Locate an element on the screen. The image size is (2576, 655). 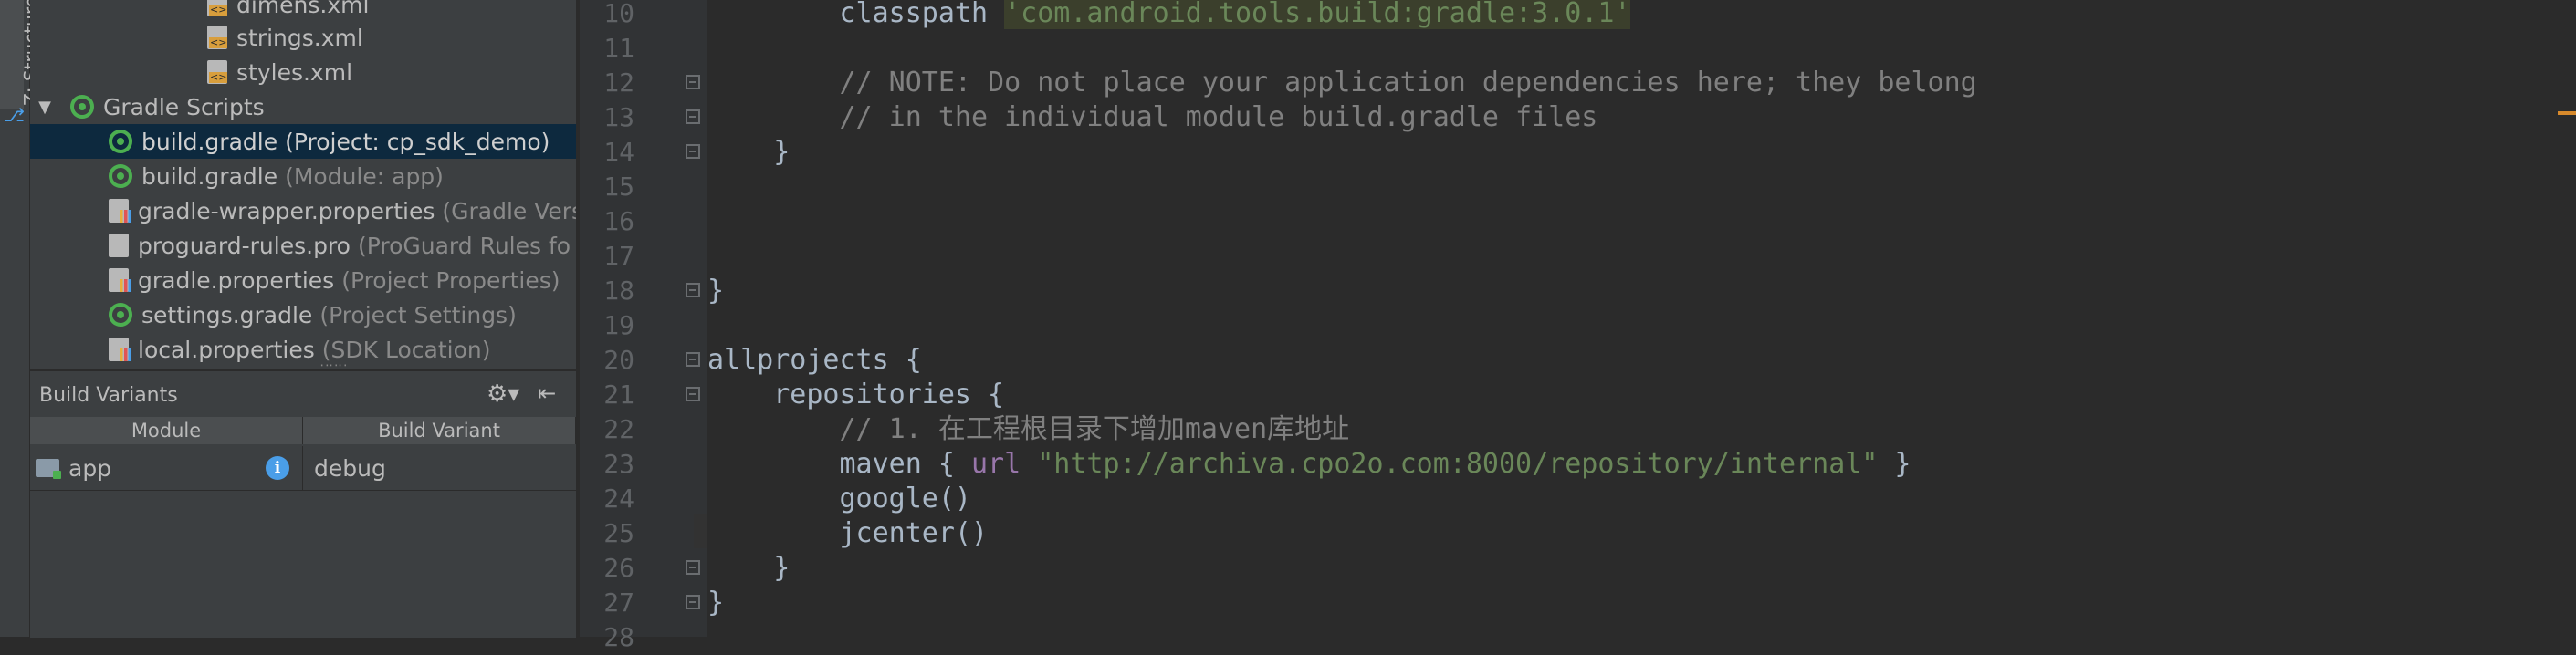
line-number: 21 is located at coordinates (619, 394).